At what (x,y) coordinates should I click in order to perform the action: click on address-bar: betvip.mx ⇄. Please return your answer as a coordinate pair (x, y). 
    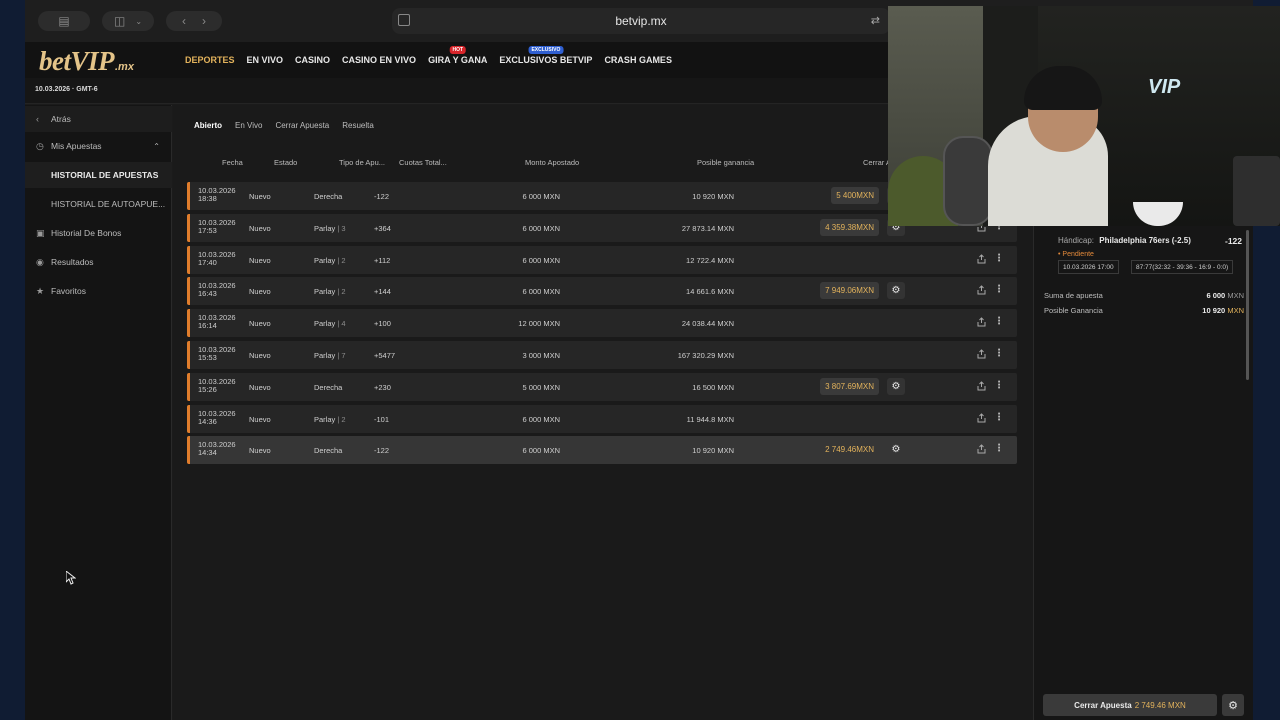
    Looking at the image, I should click on (641, 21).